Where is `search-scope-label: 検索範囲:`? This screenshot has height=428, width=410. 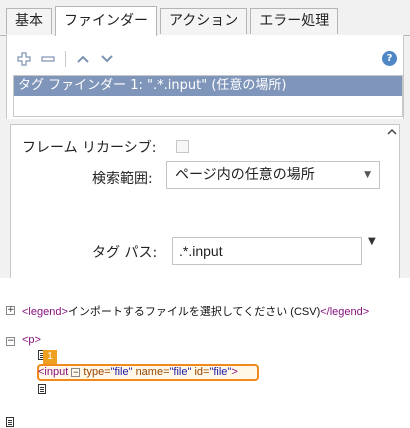
search-scope-label: 検索範囲: is located at coordinates (122, 179).